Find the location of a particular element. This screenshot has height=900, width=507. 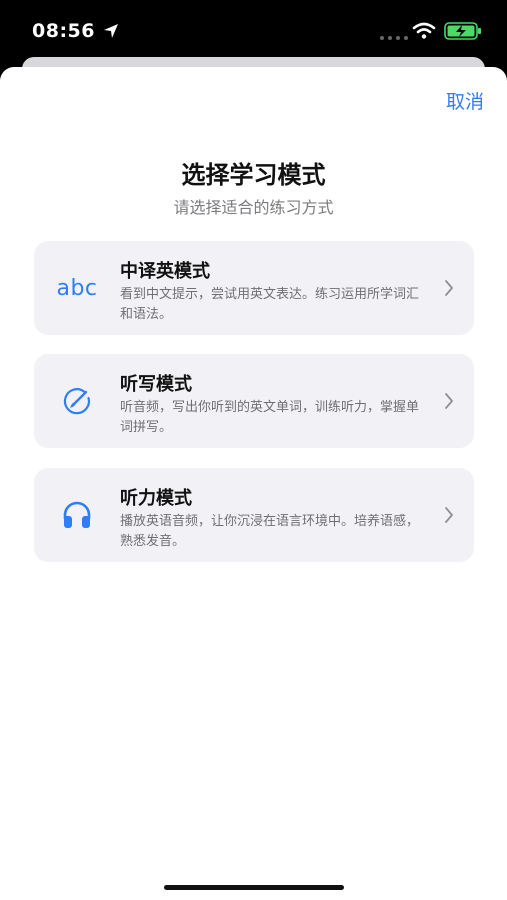

page-subtitle: 请选择适合的练习方式 is located at coordinates (253, 207).